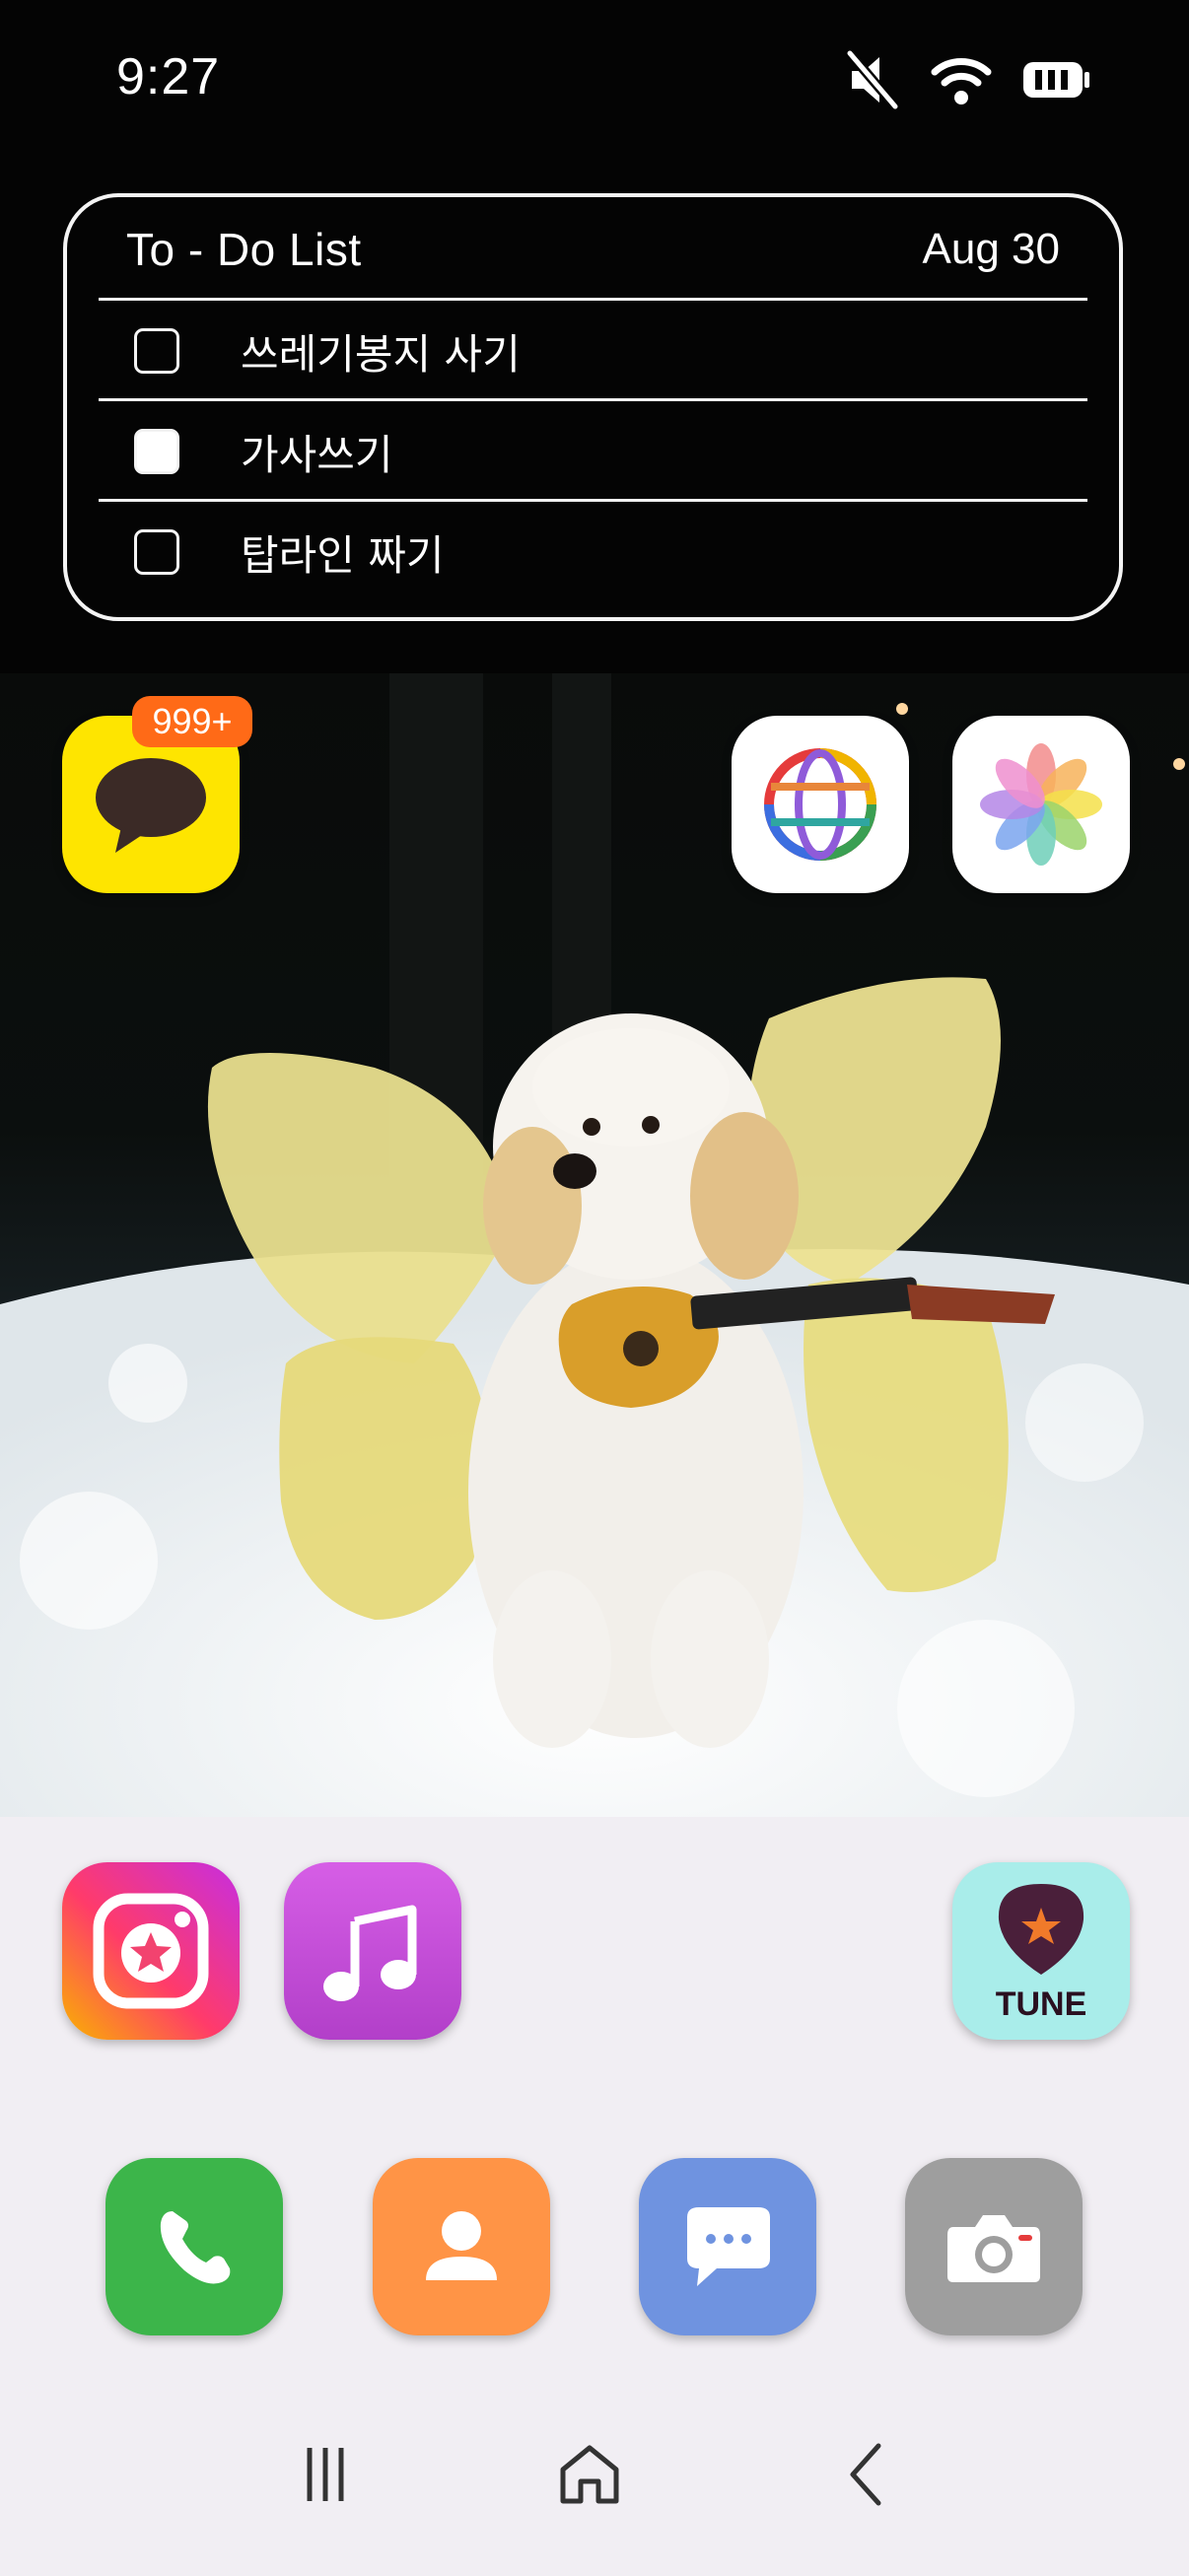 This screenshot has width=1189, height=2576. I want to click on todo-widget: To - Do List Aug 30 쓰레기봉지 사기 가사쓰기 탑라인 짜기, so click(593, 407).